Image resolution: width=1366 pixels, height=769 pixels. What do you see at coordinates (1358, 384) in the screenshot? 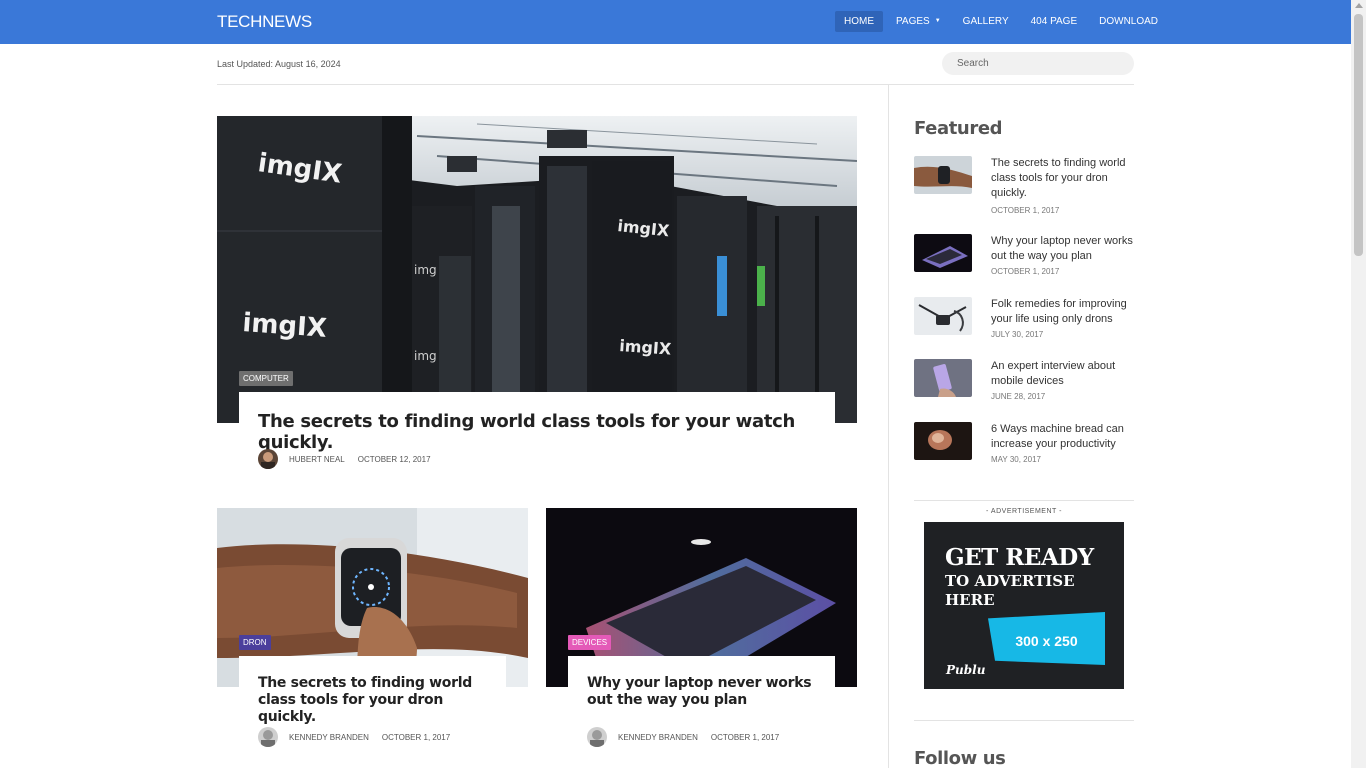
I see `page-scrollbar` at bounding box center [1358, 384].